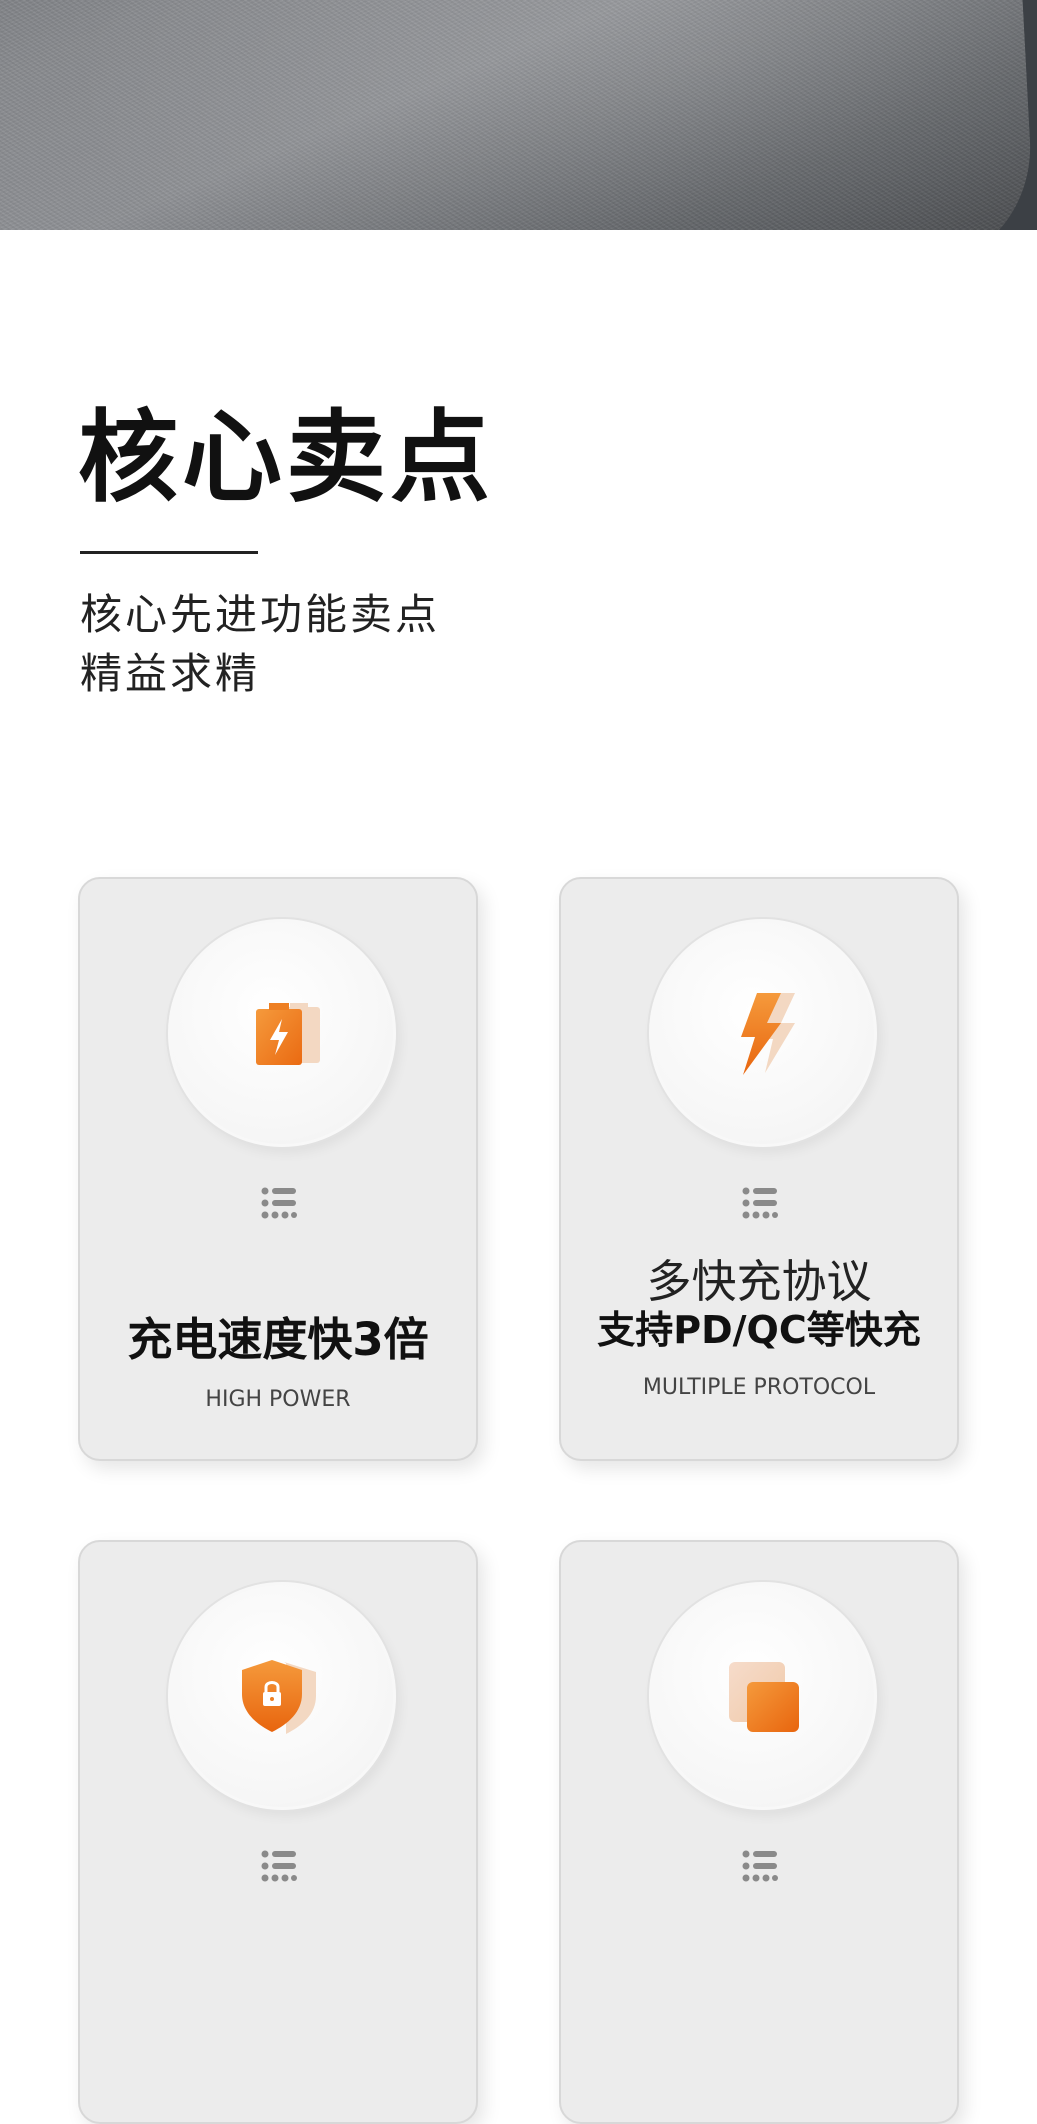 The image size is (1037, 2124). Describe the element at coordinates (260, 614) in the screenshot. I see `section-subtitle-line1: 核心先进功能卖点` at that location.